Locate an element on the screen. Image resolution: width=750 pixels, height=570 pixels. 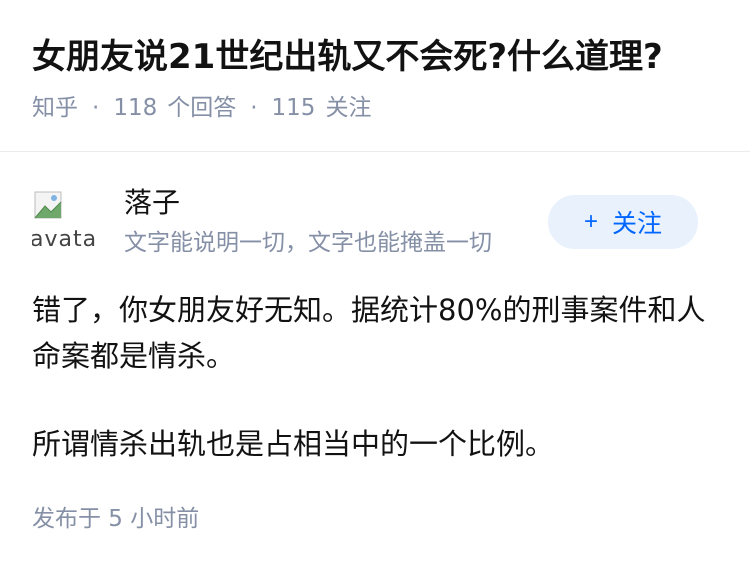
question-meta: 知乎 · 118 个回答 · 115 关注 is located at coordinates (377, 108).